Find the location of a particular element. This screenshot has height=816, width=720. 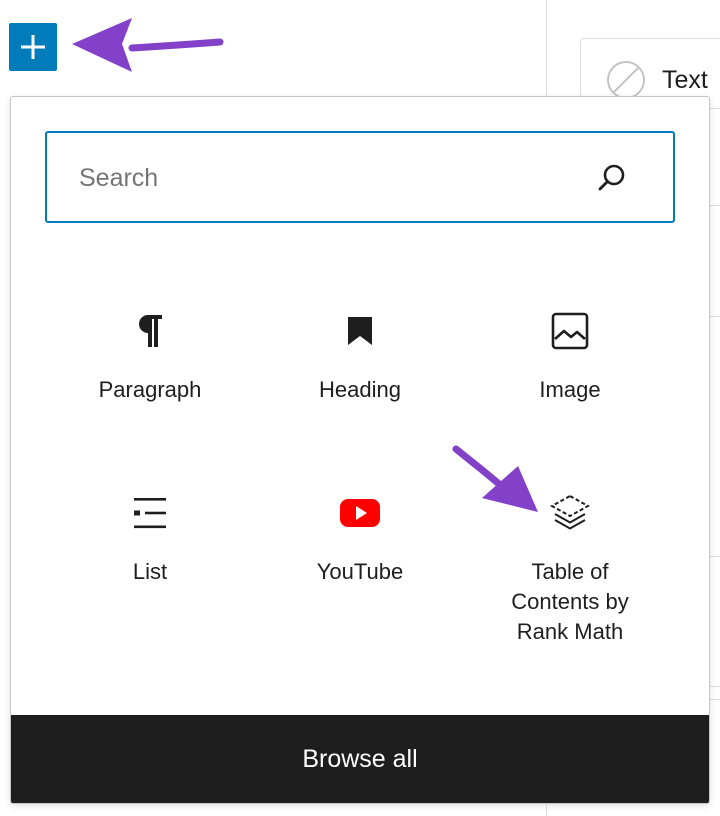

block-youtube: YouTube is located at coordinates (360, 560).